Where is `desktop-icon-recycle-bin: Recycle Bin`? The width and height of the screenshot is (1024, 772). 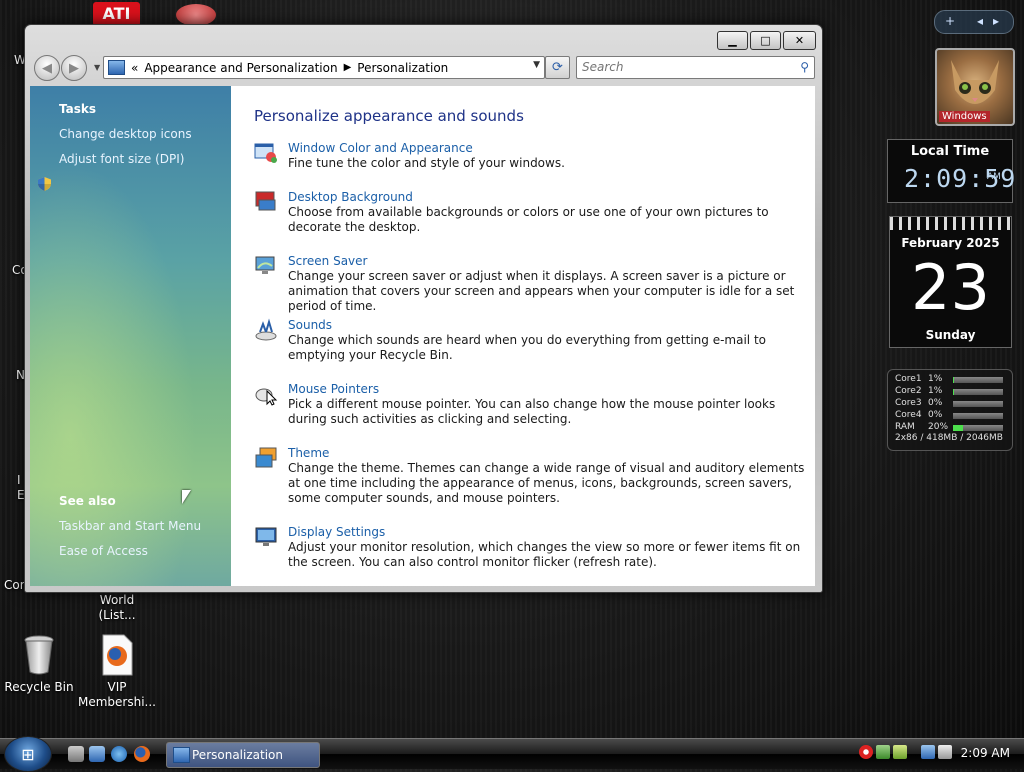
desktop-icon-recycle-bin: Recycle Bin is located at coordinates (39, 664).